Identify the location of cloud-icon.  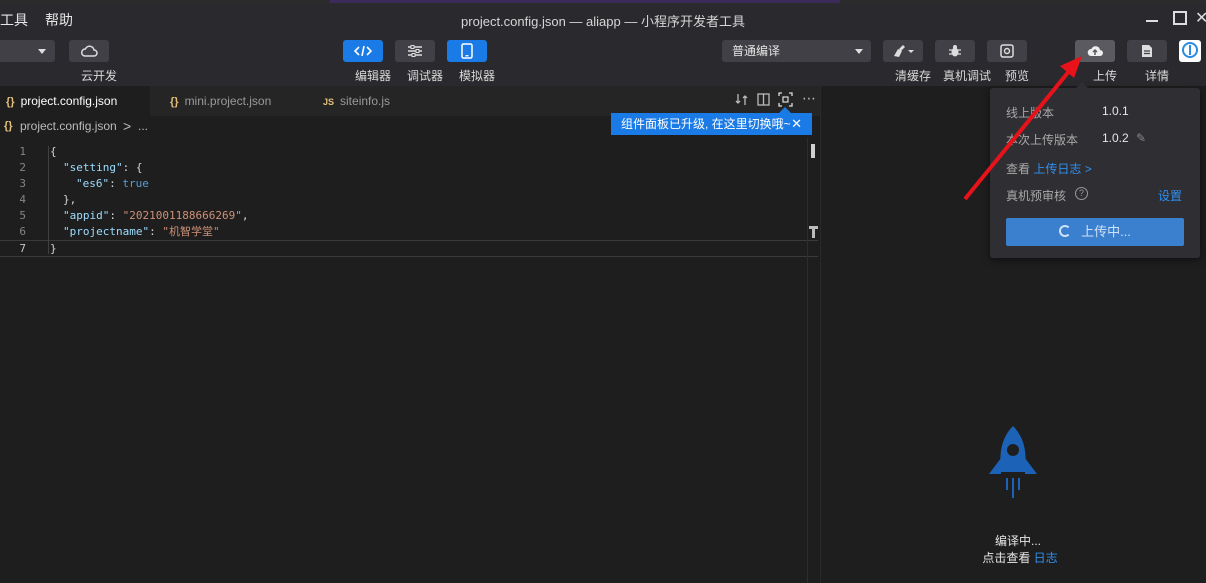
(89, 51).